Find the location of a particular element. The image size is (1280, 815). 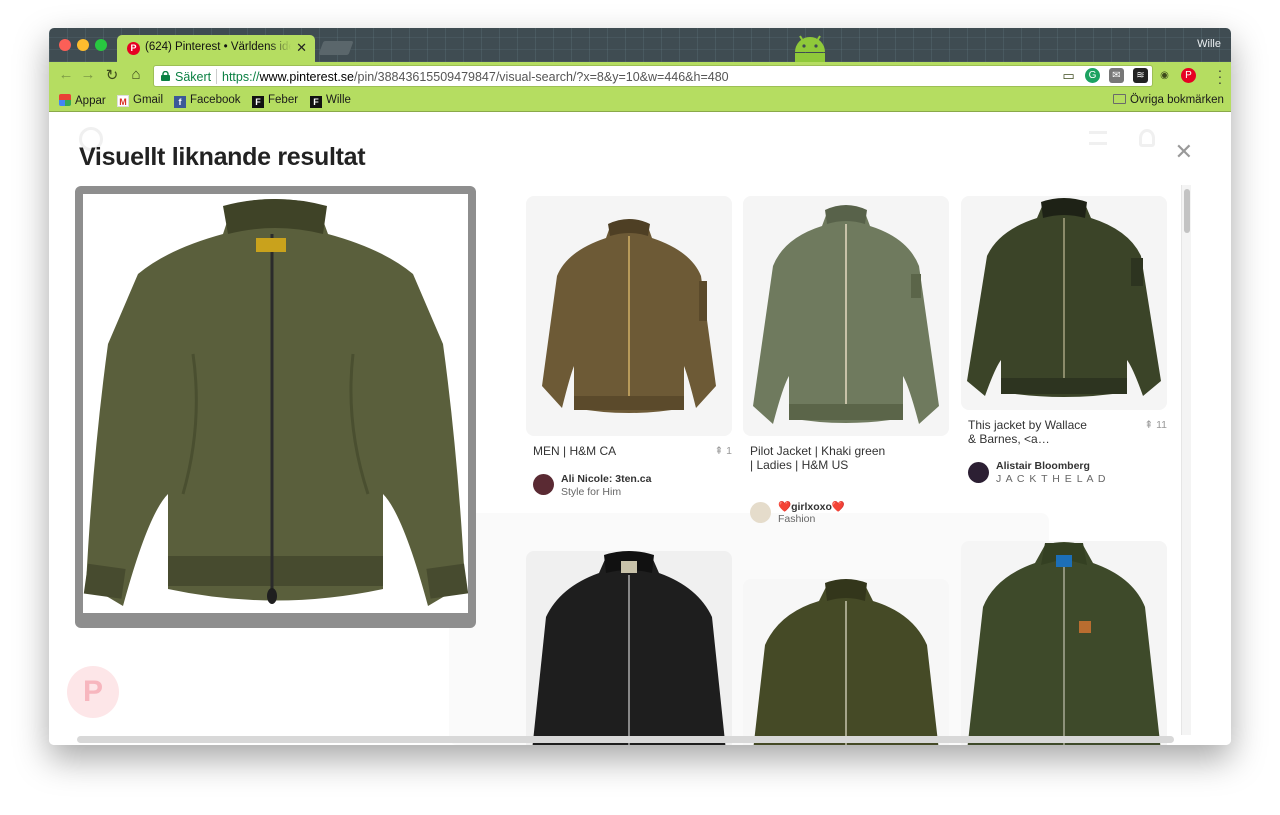

browser-tab: P (624) Pinterest • Världens idéka ✕ is located at coordinates (216, 48).